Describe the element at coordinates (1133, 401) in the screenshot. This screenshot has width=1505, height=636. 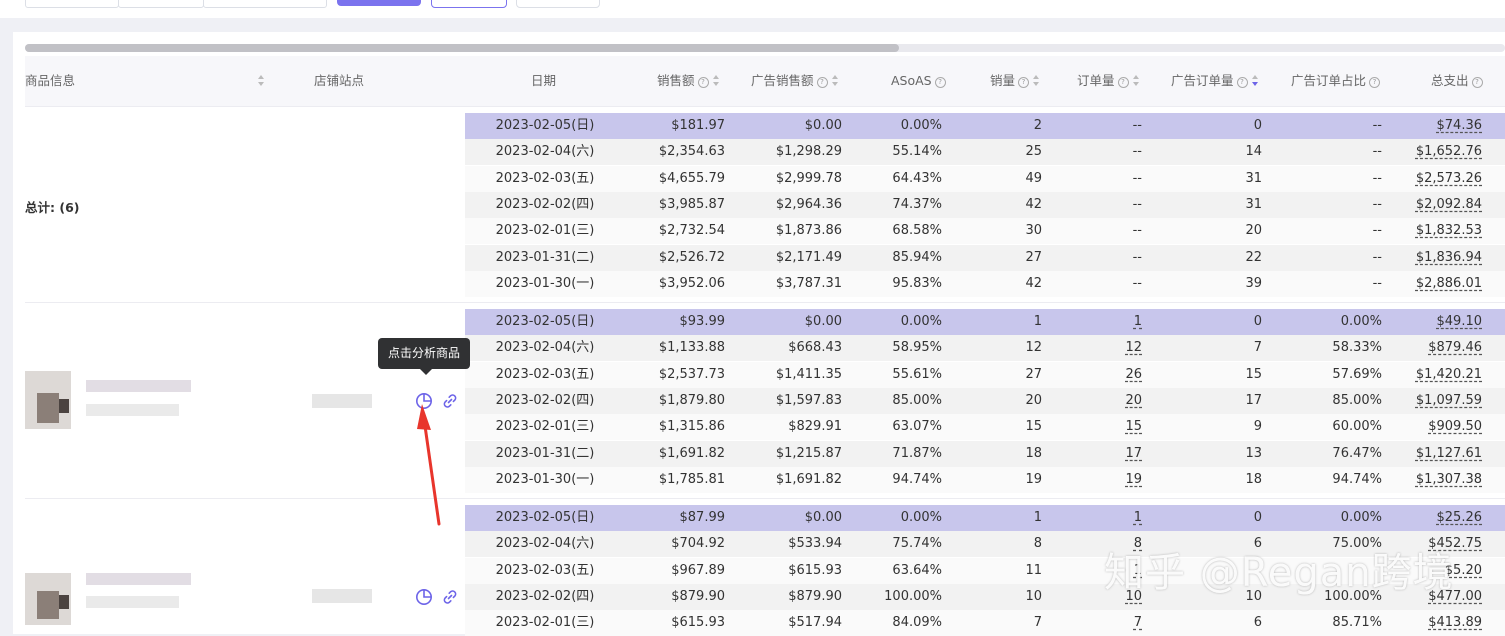
I see `cell-orders: 20` at that location.